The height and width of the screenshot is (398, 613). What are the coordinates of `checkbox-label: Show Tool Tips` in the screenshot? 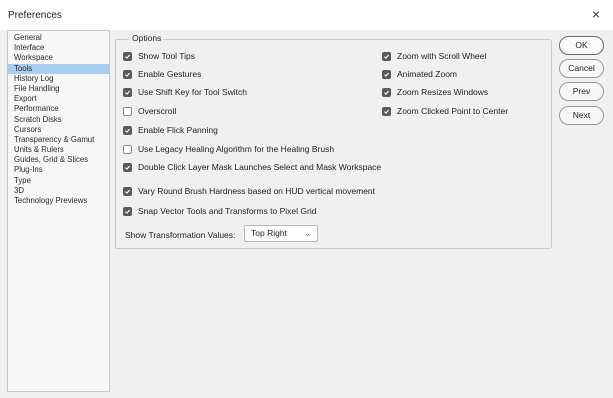 It's located at (167, 56).